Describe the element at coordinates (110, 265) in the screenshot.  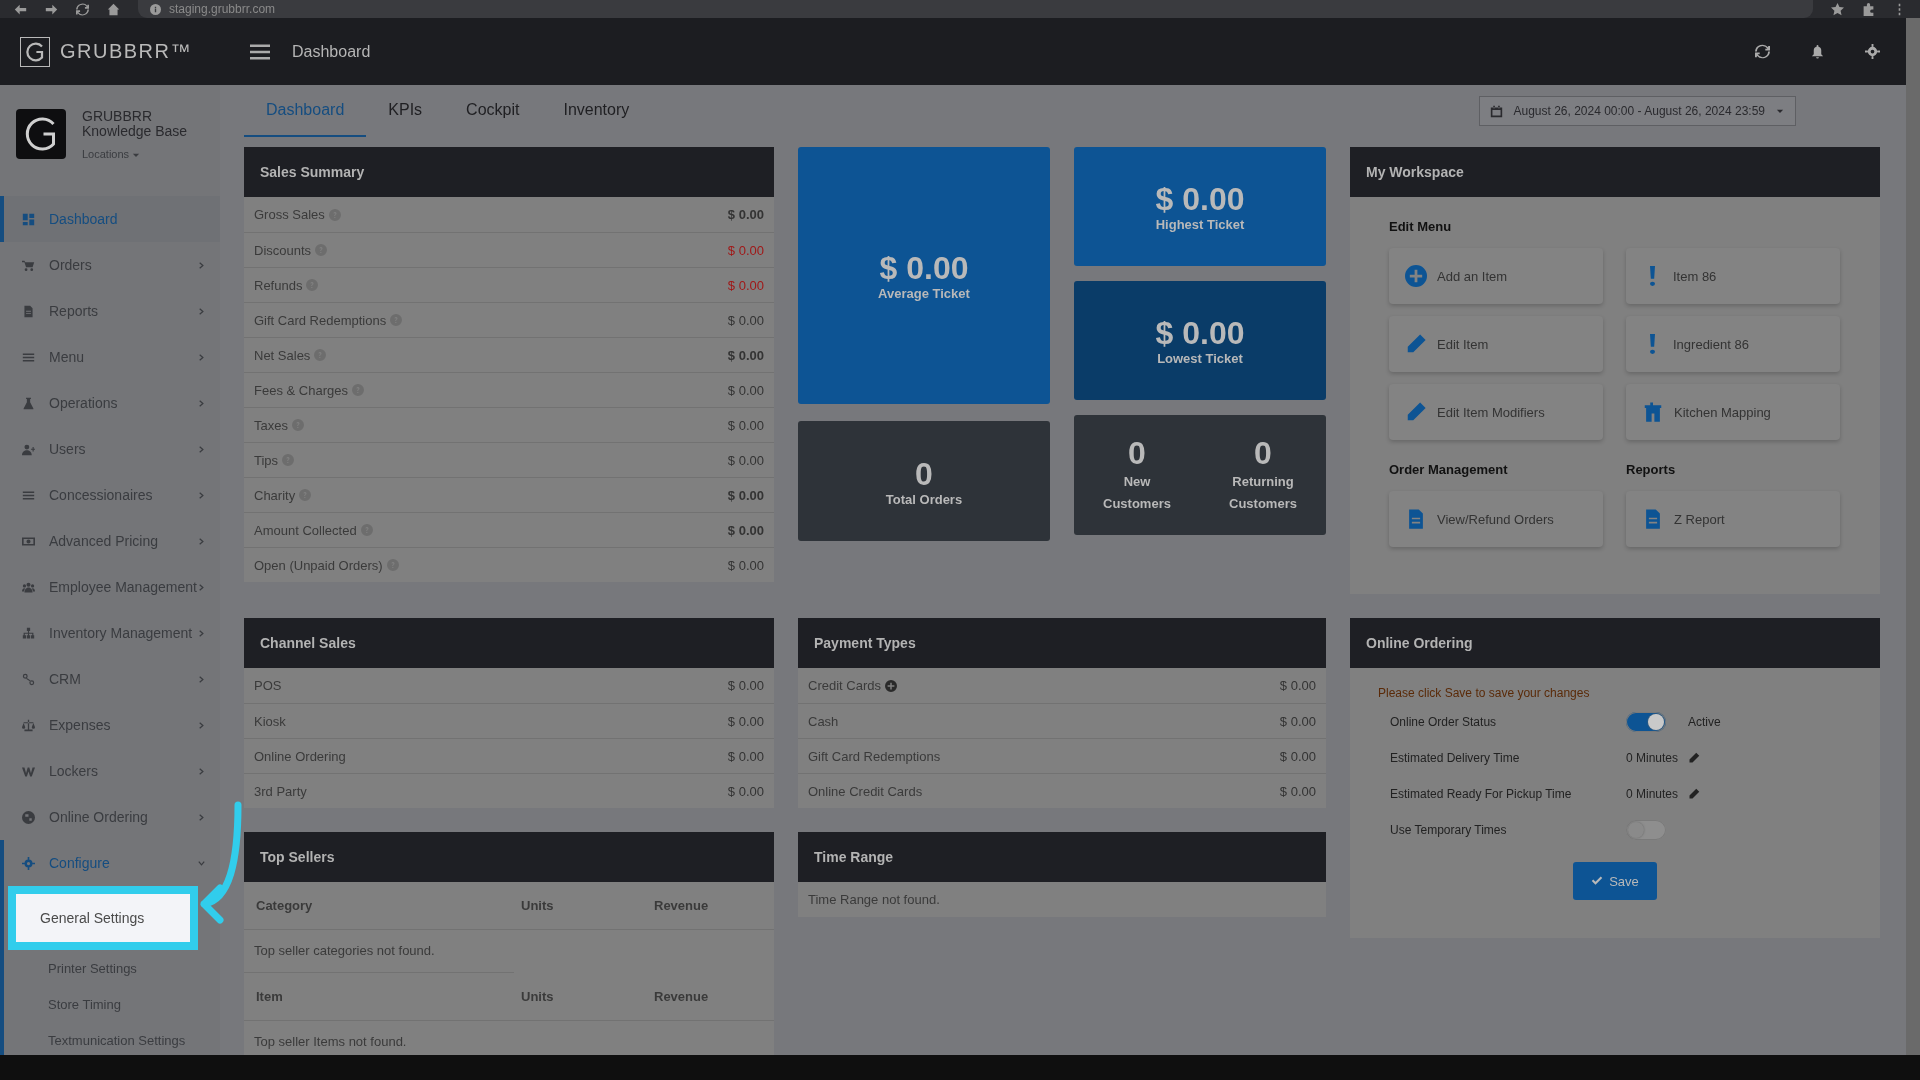
I see `sidebar-item: Orders` at that location.